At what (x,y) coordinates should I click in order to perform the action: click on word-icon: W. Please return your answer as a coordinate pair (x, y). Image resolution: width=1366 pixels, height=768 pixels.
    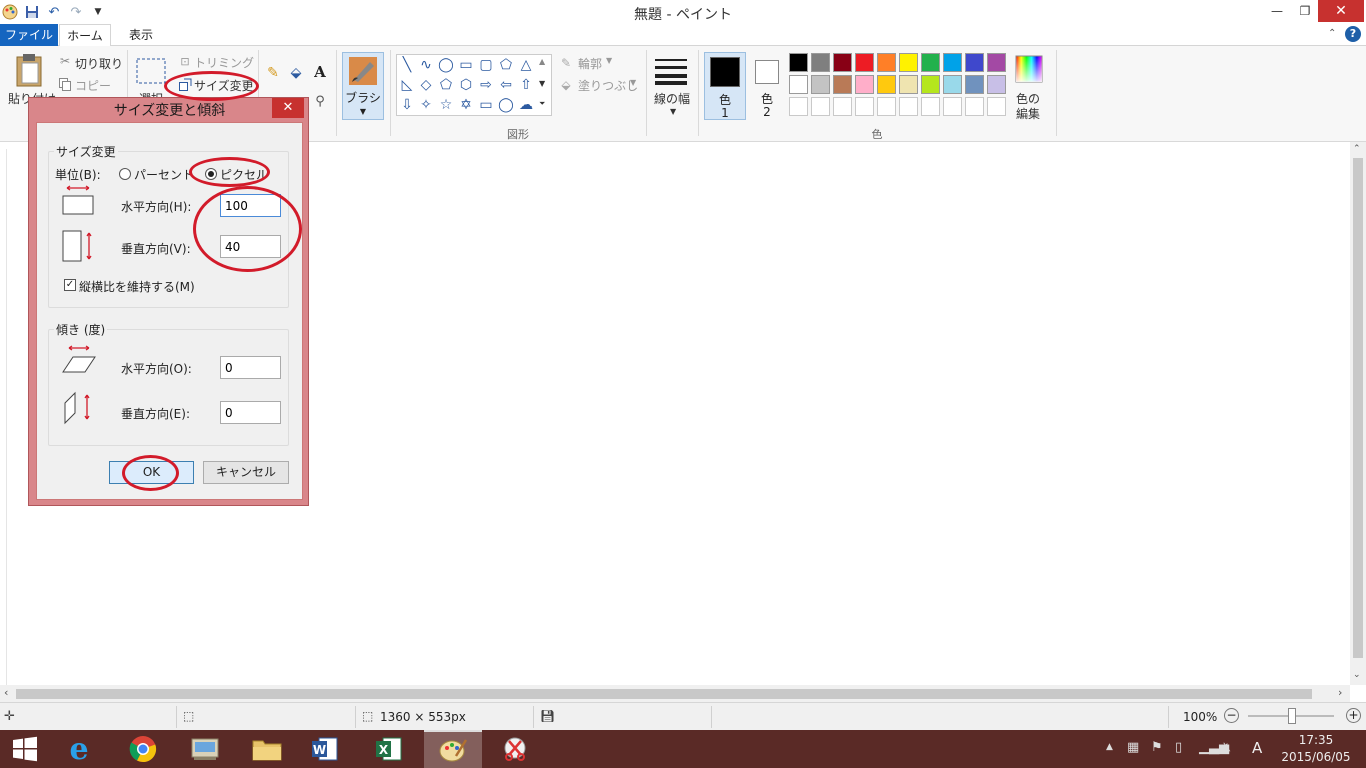
    Looking at the image, I should click on (325, 749).